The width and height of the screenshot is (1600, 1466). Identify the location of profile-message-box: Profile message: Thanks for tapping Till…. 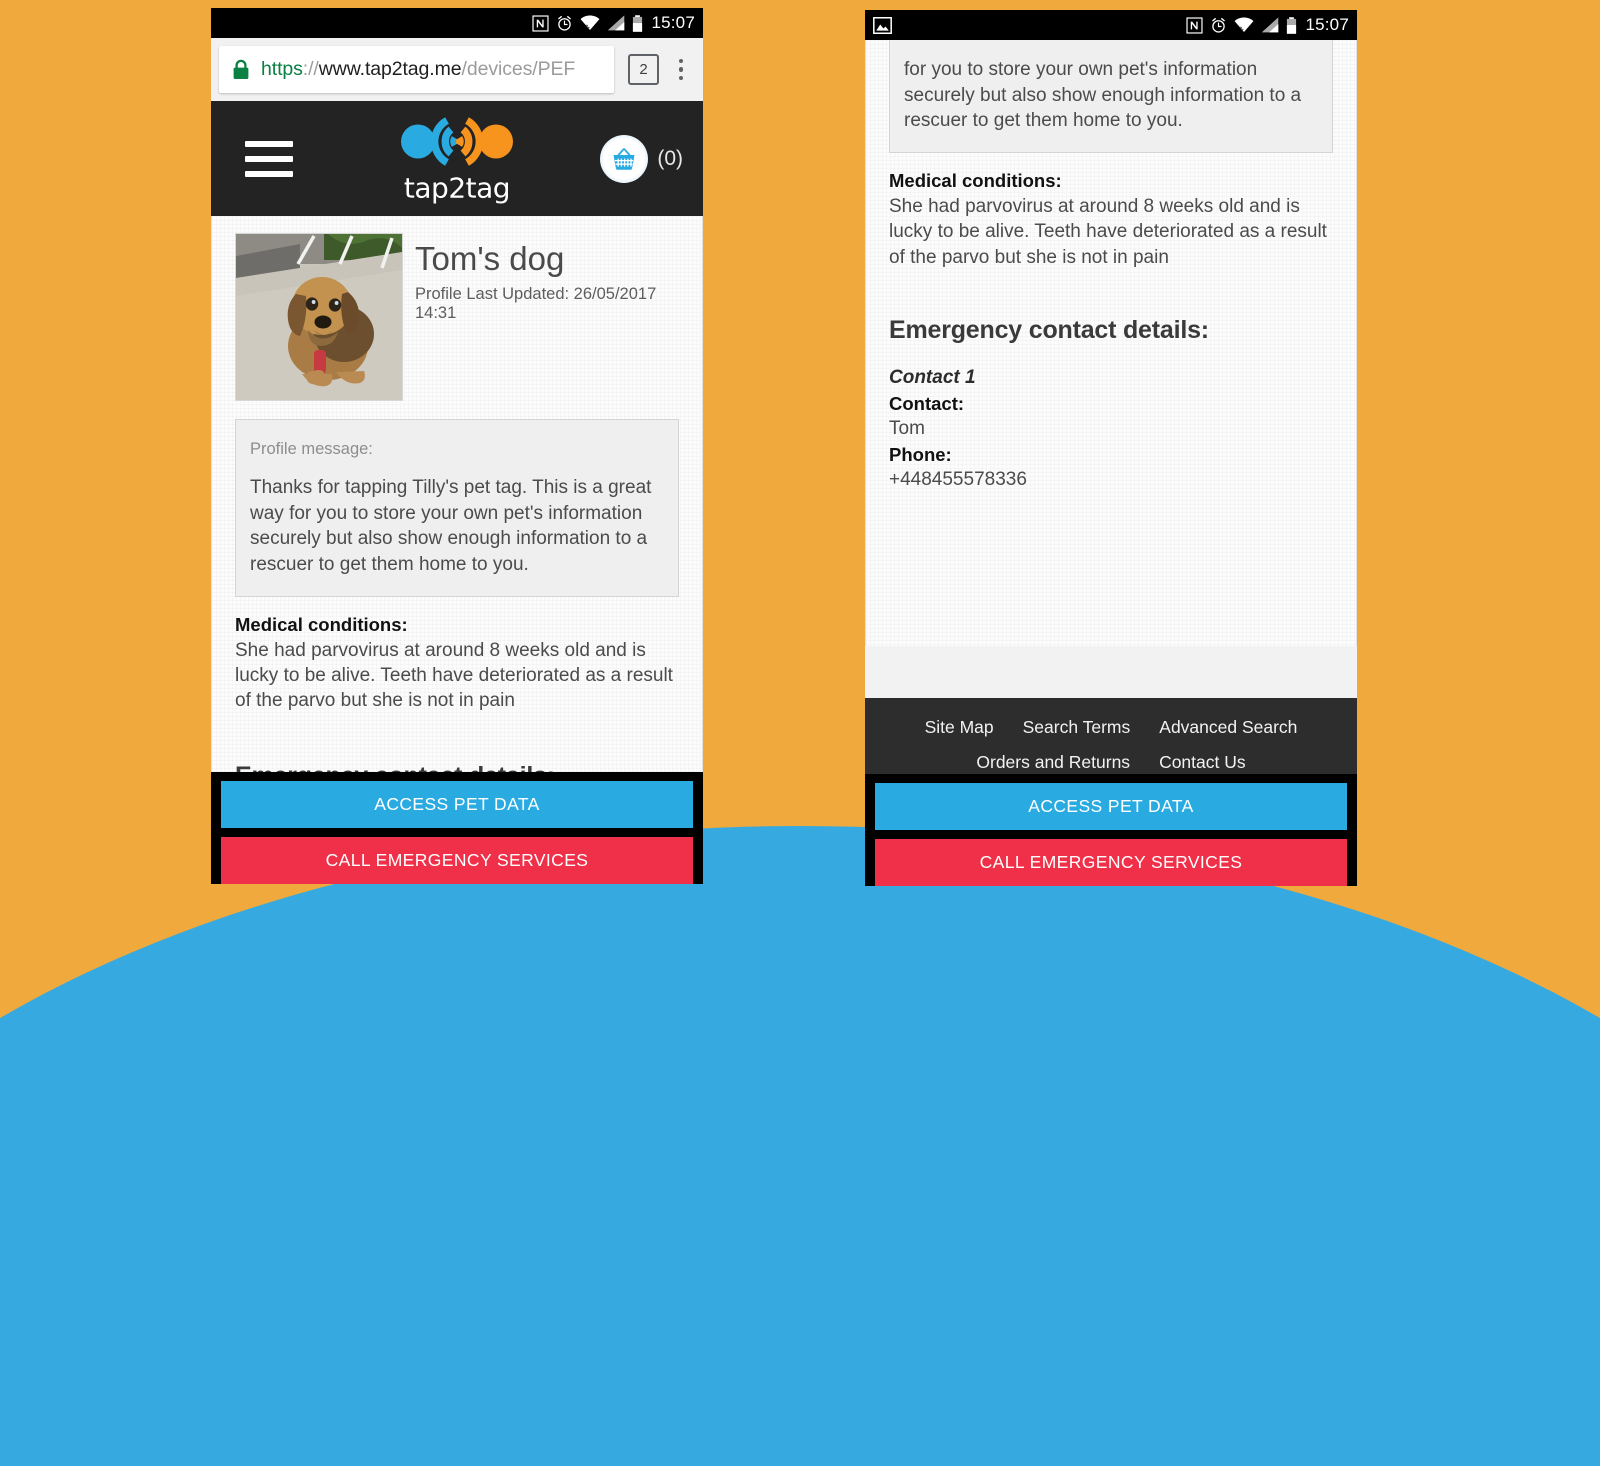
(457, 508).